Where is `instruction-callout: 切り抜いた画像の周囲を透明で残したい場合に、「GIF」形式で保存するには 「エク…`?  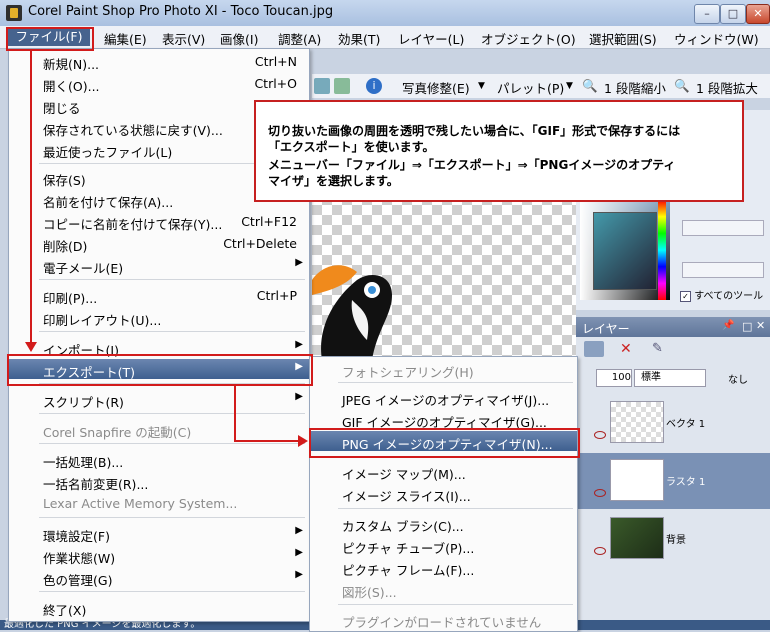
instruction-callout: 切り抜いた画像の周囲を透明で残したい場合に、「GIF」形式で保存するには 「エク… is located at coordinates (499, 151).